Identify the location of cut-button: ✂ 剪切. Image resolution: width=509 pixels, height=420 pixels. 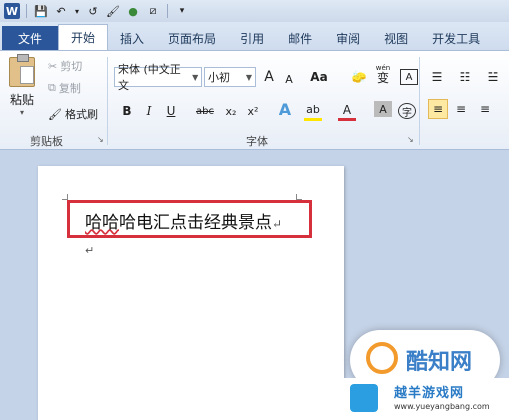
(65, 66).